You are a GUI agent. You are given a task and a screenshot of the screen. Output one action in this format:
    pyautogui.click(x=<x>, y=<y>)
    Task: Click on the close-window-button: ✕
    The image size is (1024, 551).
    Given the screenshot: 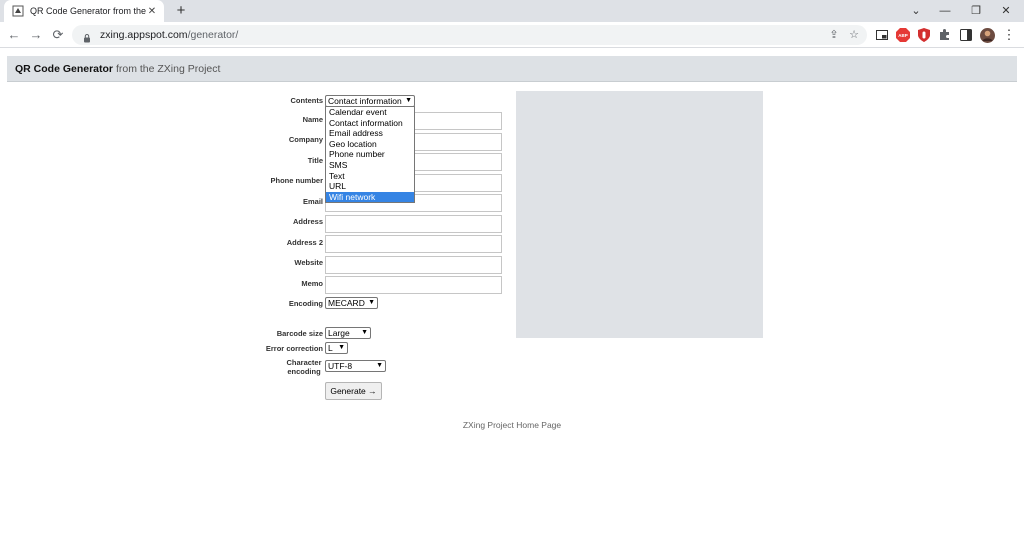 What is the action you would take?
    pyautogui.click(x=1006, y=11)
    